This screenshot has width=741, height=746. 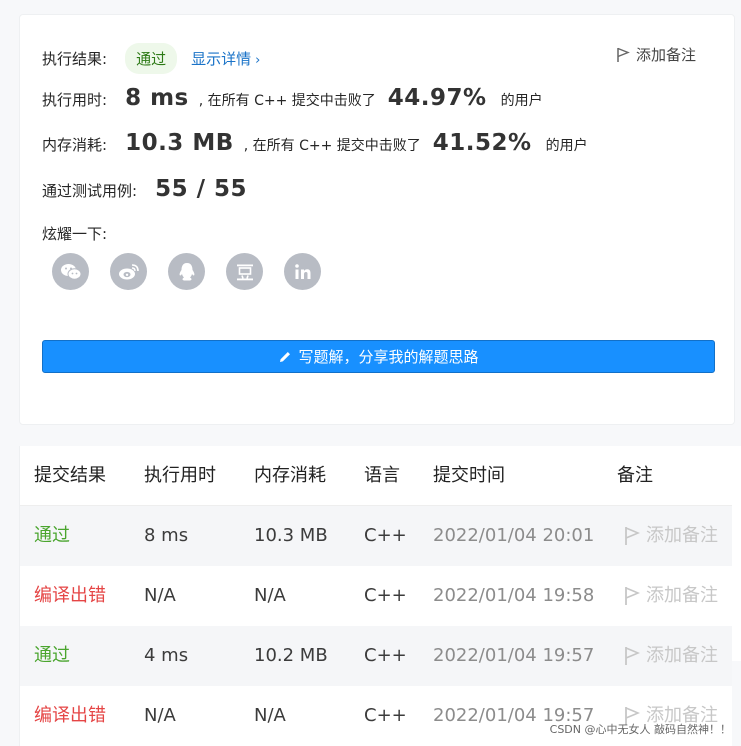 I want to click on add-note-button: 添加备注, so click(x=656, y=54).